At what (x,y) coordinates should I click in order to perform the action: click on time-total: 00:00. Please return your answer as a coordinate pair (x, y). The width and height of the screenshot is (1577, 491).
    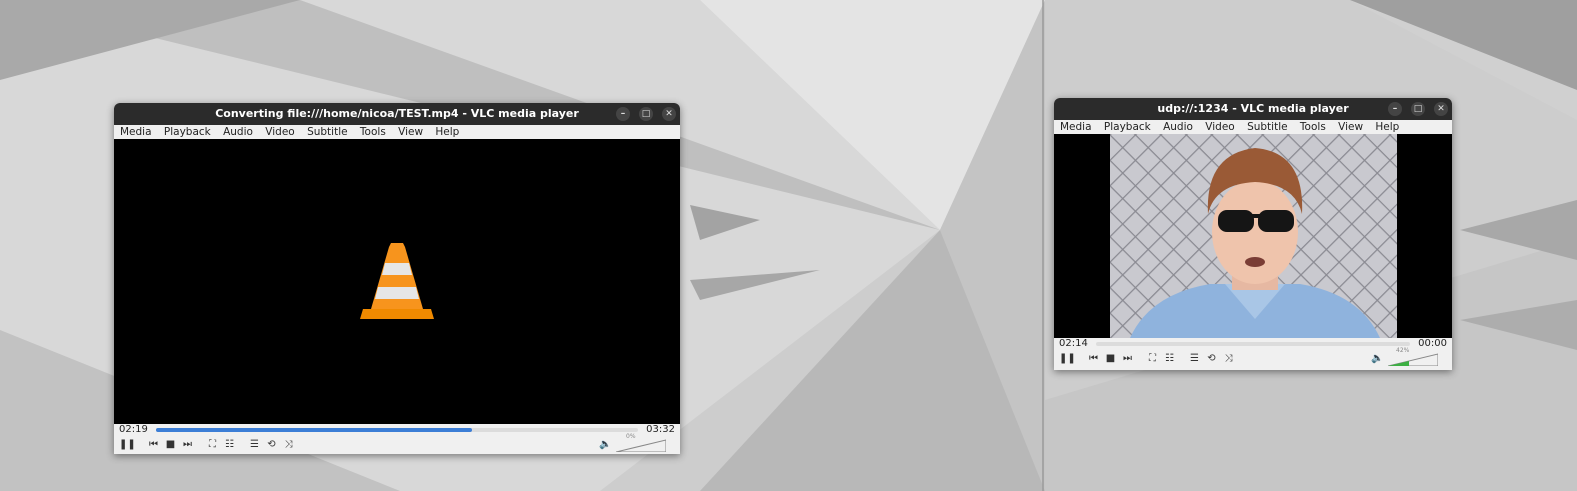
    Looking at the image, I should click on (1432, 343).